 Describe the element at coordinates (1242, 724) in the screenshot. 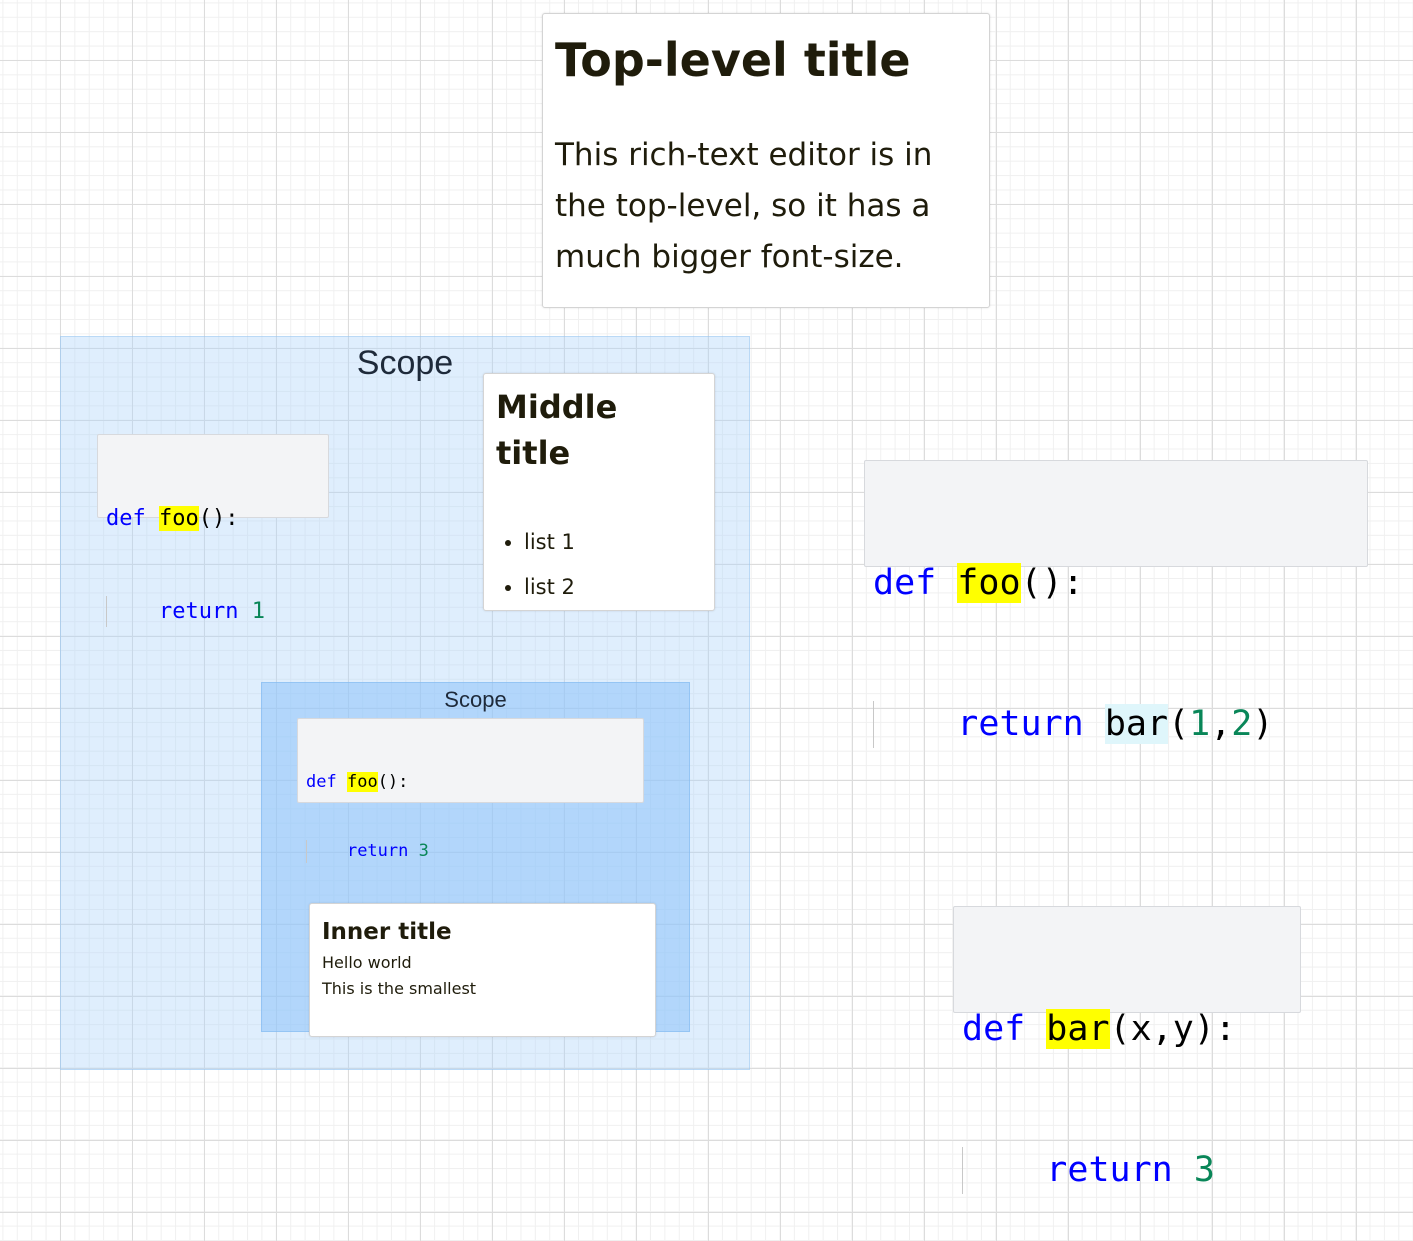

I see `arg-2: 2` at that location.